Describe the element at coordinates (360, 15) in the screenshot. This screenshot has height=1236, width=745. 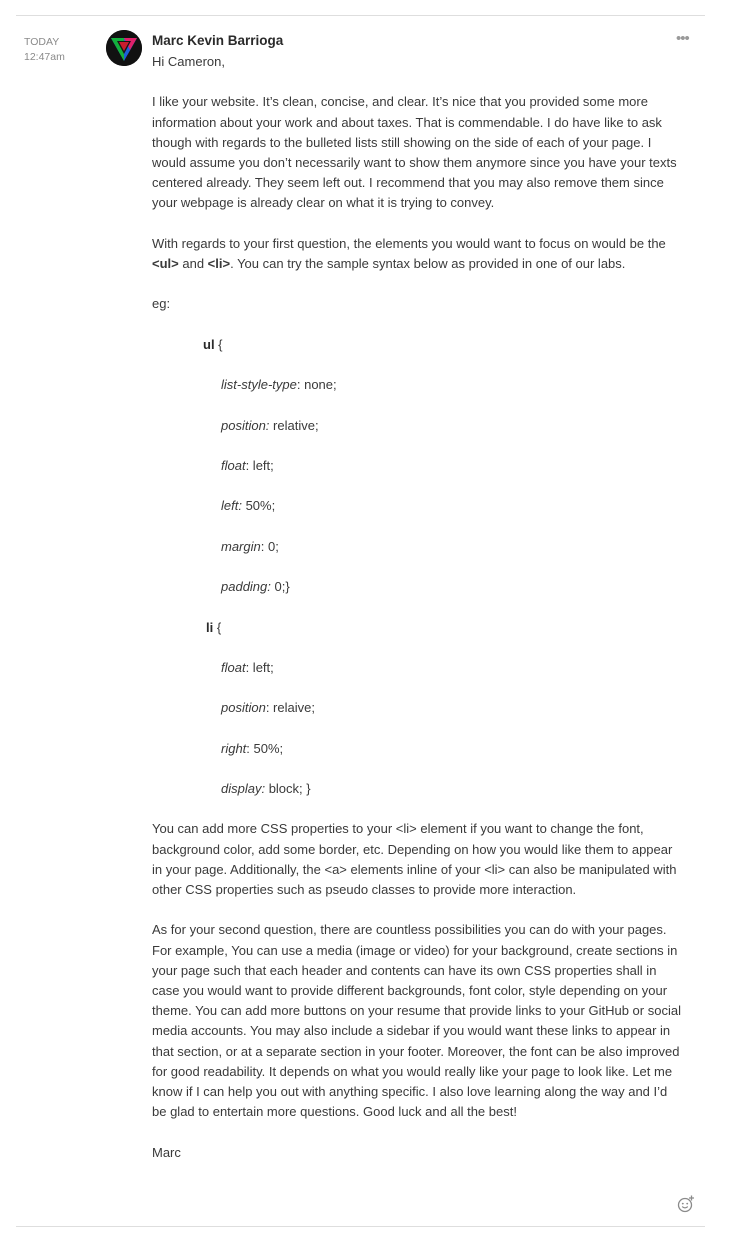
I see `top-divider` at that location.